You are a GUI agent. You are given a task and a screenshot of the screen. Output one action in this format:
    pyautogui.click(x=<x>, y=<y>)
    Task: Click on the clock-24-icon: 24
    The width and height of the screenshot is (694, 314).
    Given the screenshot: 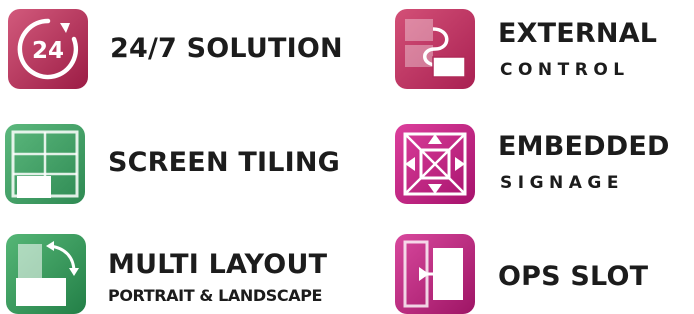 What is the action you would take?
    pyautogui.click(x=48, y=49)
    